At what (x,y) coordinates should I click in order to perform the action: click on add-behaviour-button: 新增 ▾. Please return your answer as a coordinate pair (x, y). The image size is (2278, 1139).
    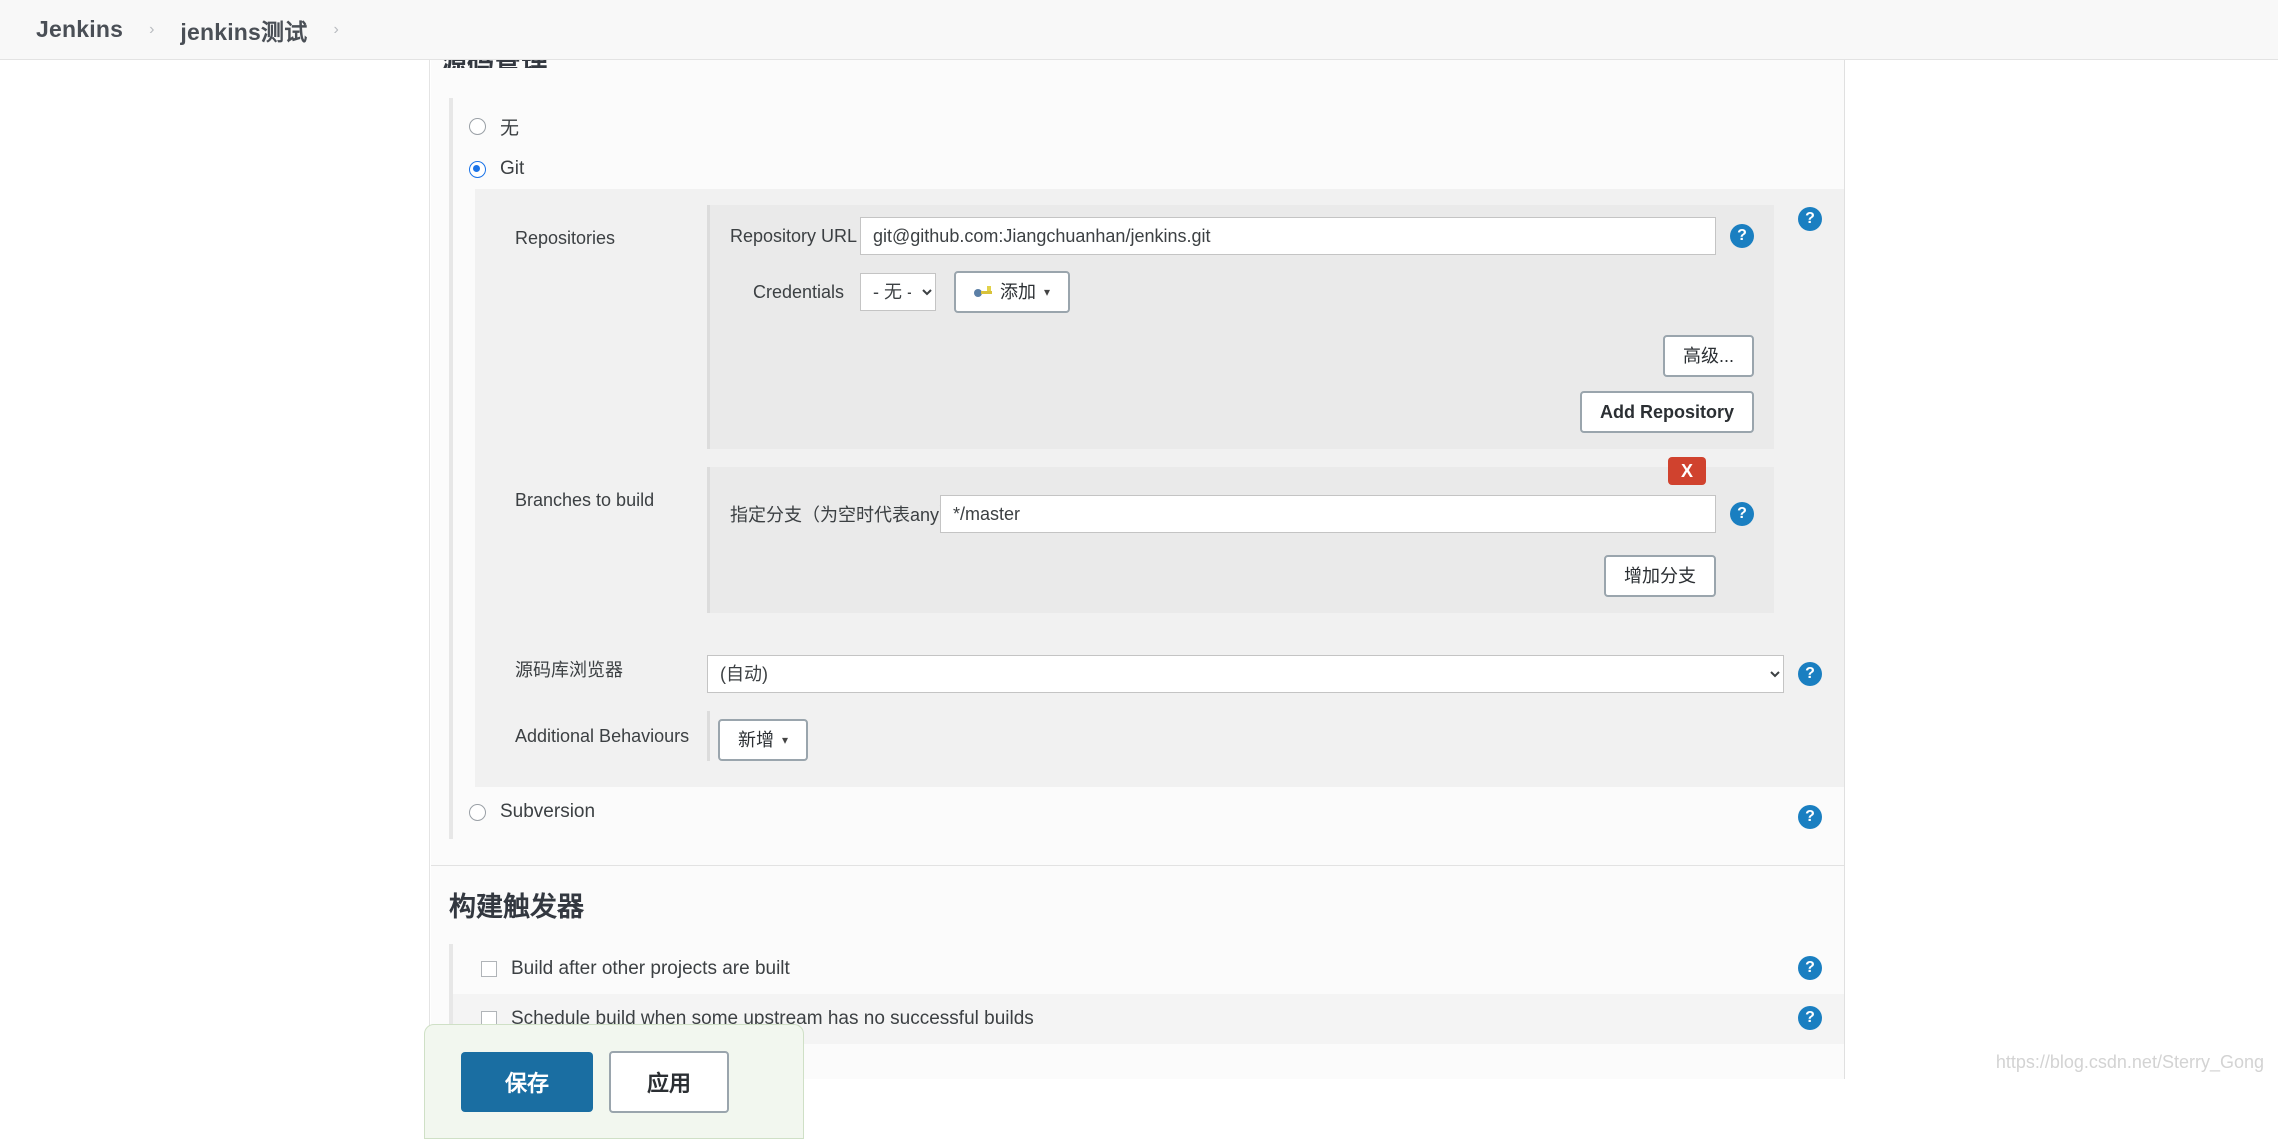
    Looking at the image, I should click on (763, 740).